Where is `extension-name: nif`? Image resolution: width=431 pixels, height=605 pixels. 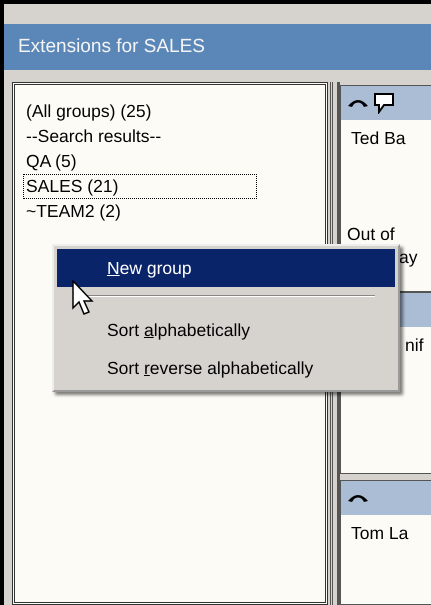
extension-name: nif is located at coordinates (414, 345).